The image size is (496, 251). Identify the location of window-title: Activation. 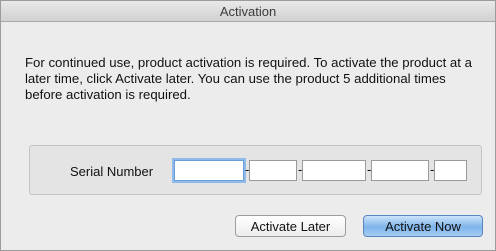
(248, 11).